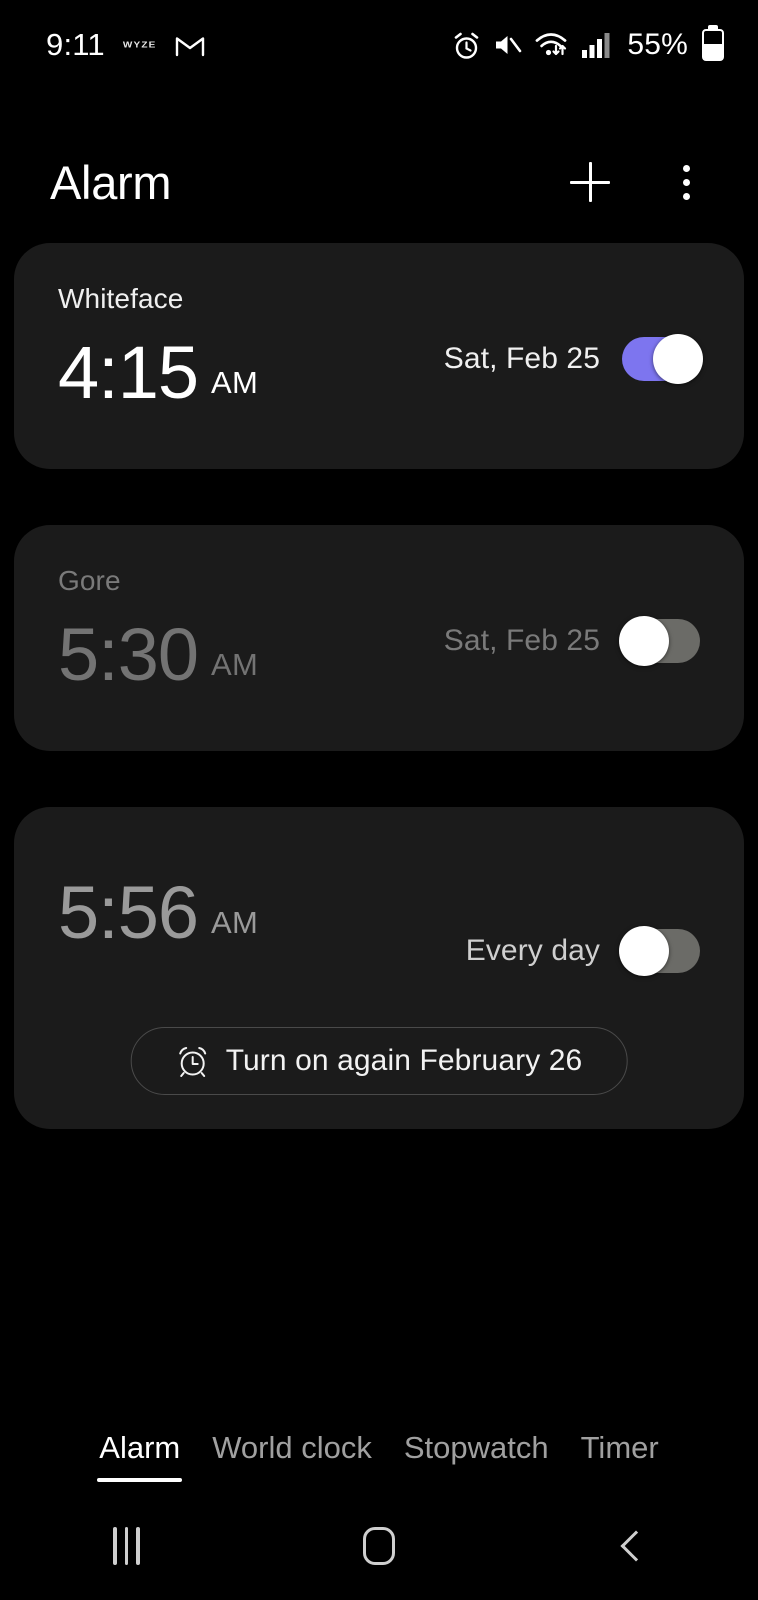  What do you see at coordinates (379, 182) in the screenshot?
I see `app-bar: Alarm` at bounding box center [379, 182].